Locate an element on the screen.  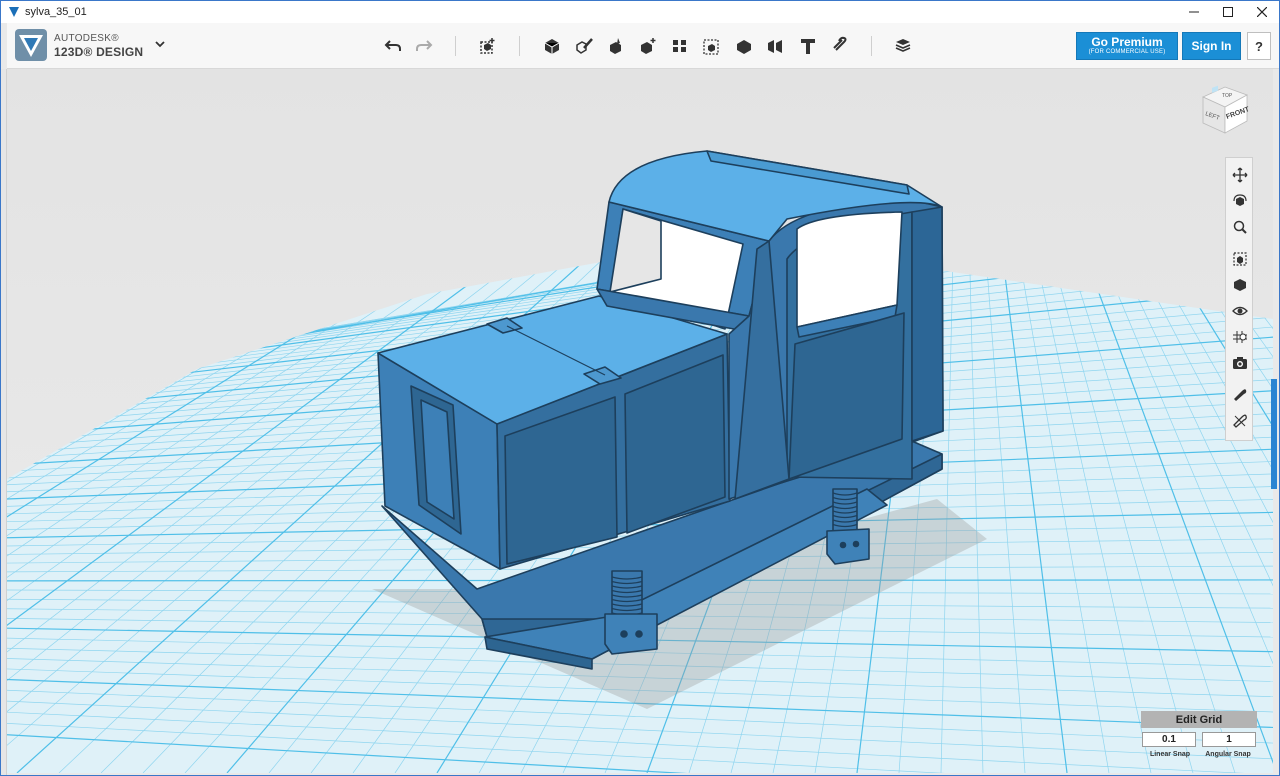
close-icon is located at coordinates (1262, 12).